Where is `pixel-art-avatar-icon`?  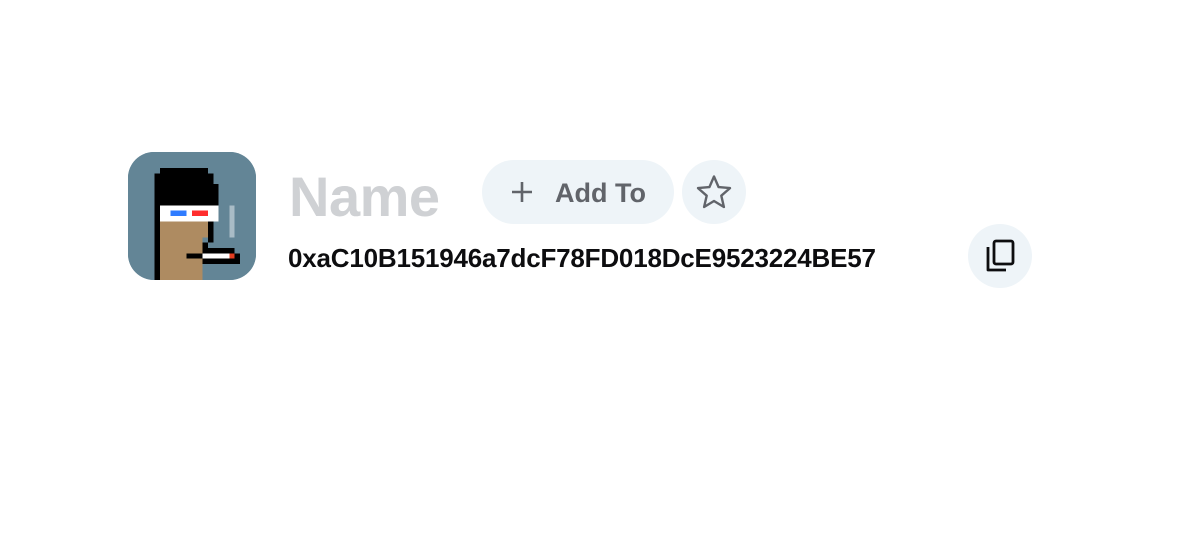
pixel-art-avatar-icon is located at coordinates (192, 216).